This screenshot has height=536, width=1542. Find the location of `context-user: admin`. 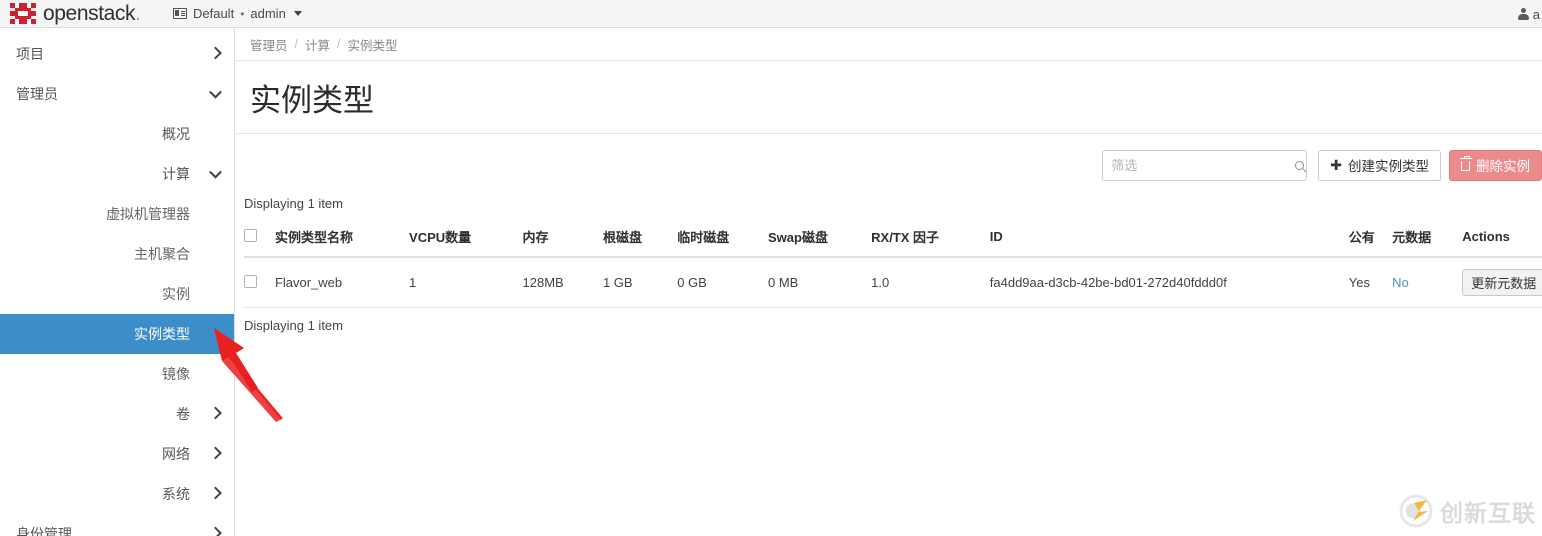

context-user: admin is located at coordinates (268, 13).